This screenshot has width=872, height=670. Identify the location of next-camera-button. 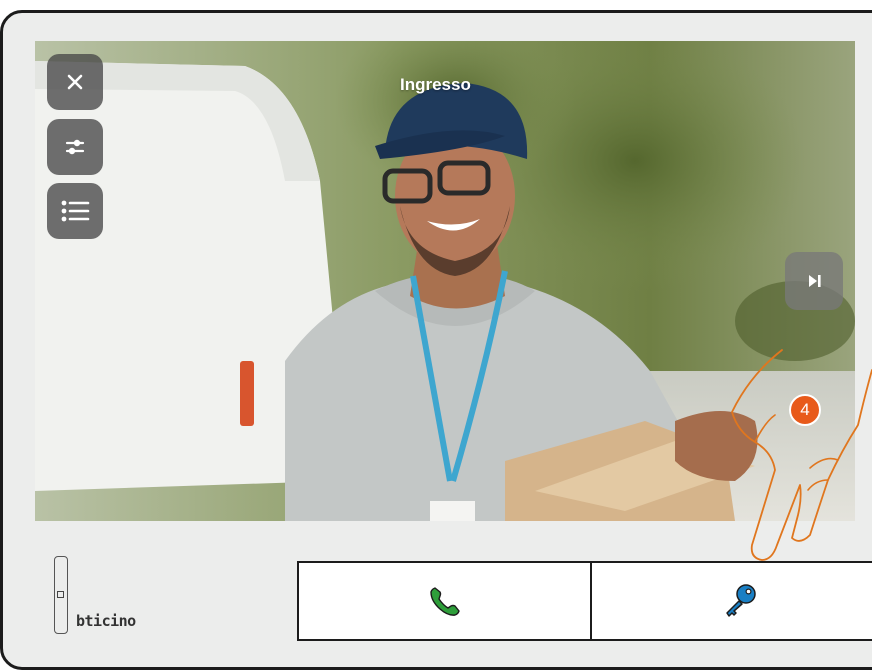
(814, 281).